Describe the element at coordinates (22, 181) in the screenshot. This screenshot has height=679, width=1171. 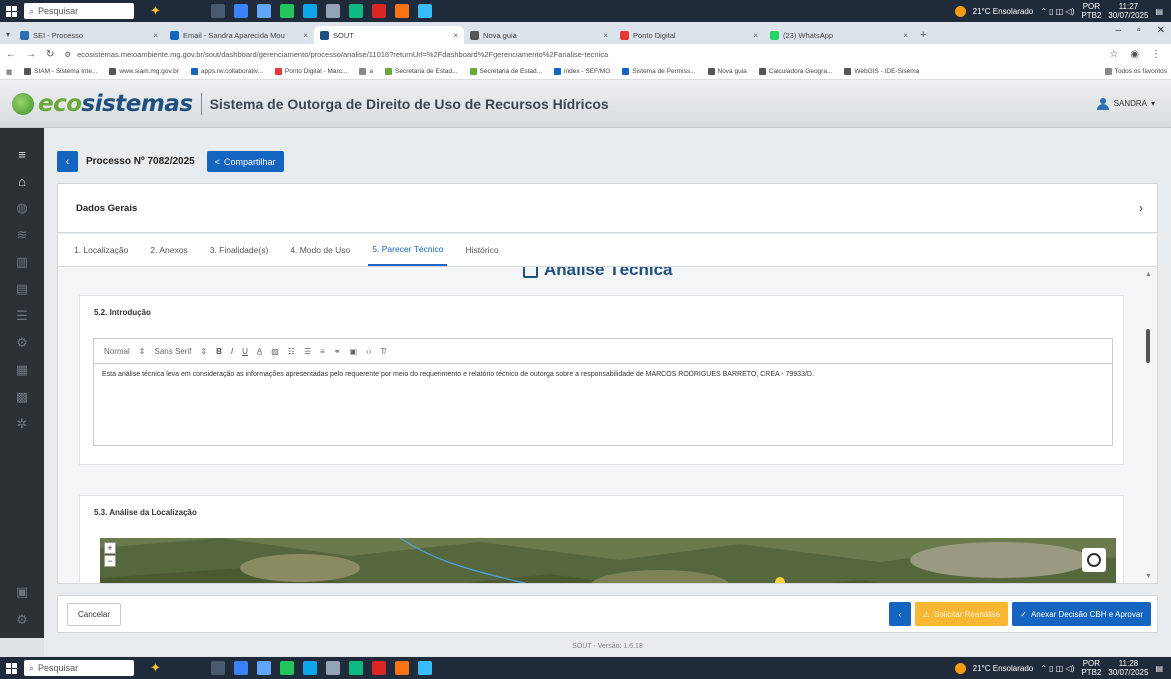
I see `home-icon: ⌂` at that location.